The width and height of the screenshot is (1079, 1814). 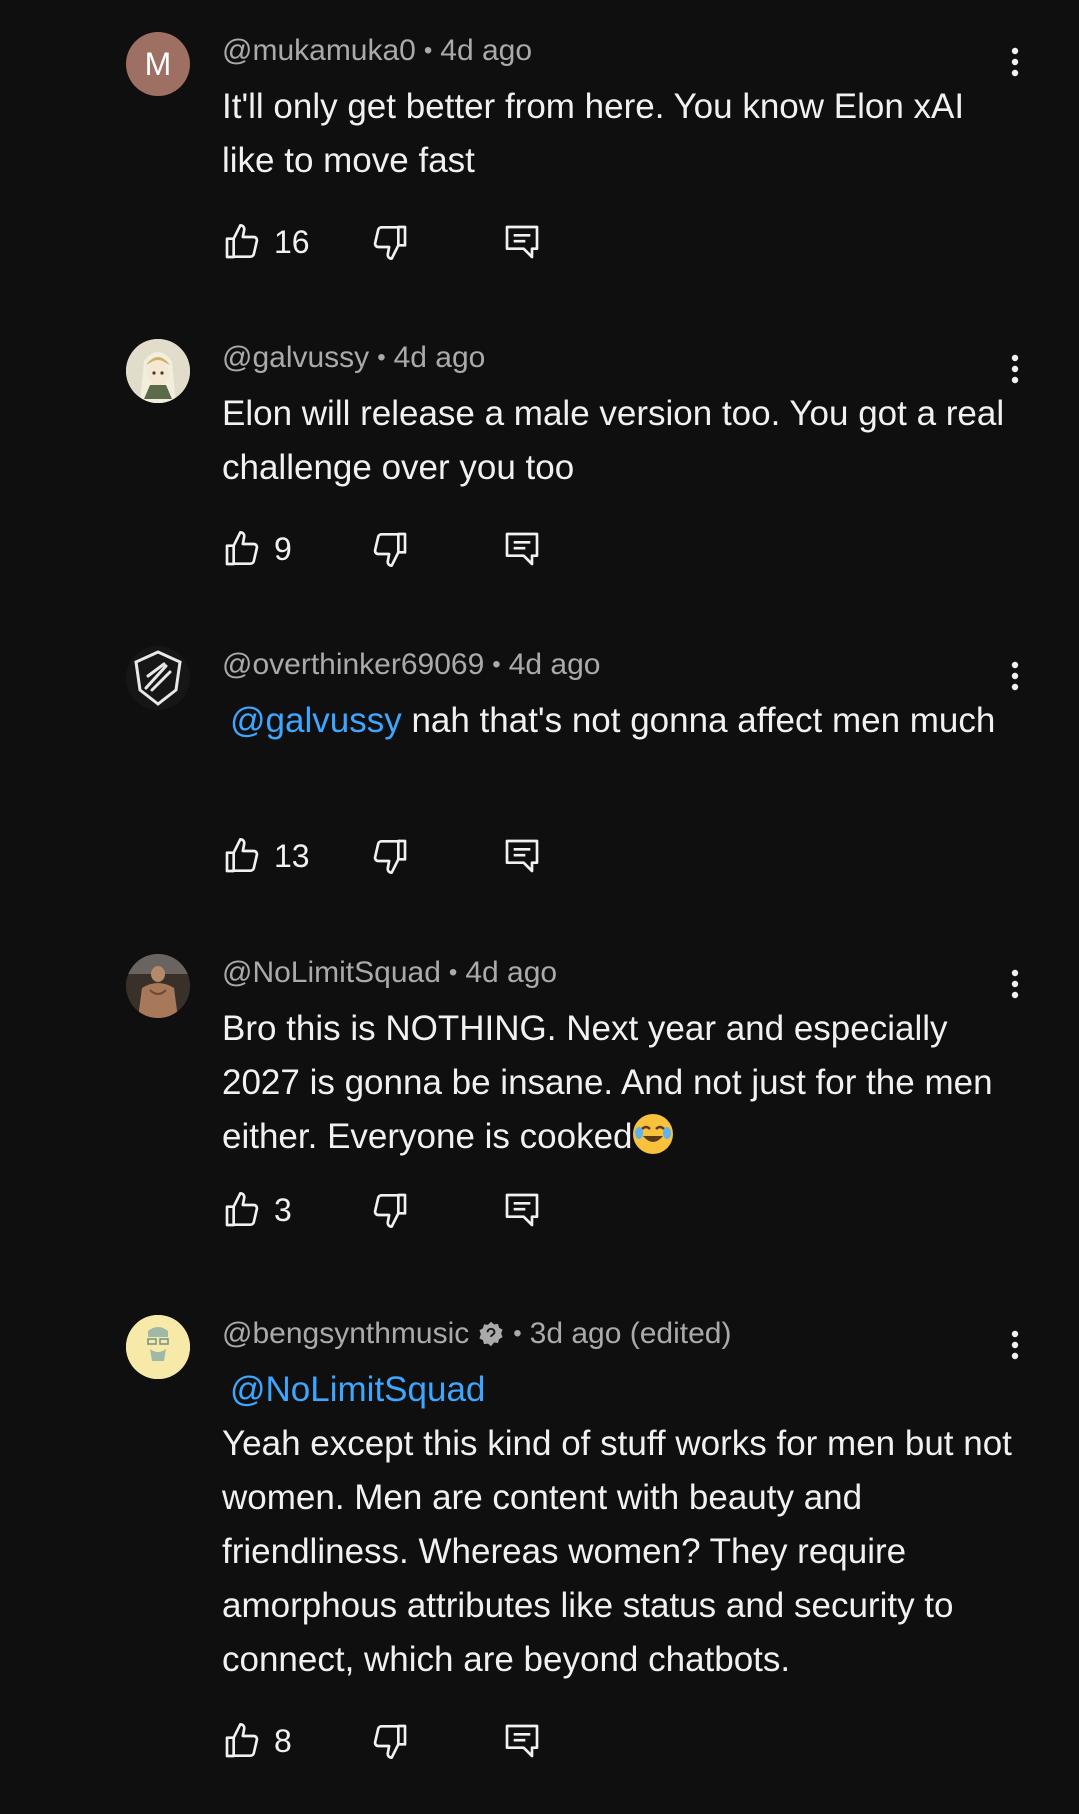 What do you see at coordinates (295, 358) in the screenshot?
I see `comment-author: @galvussy` at bounding box center [295, 358].